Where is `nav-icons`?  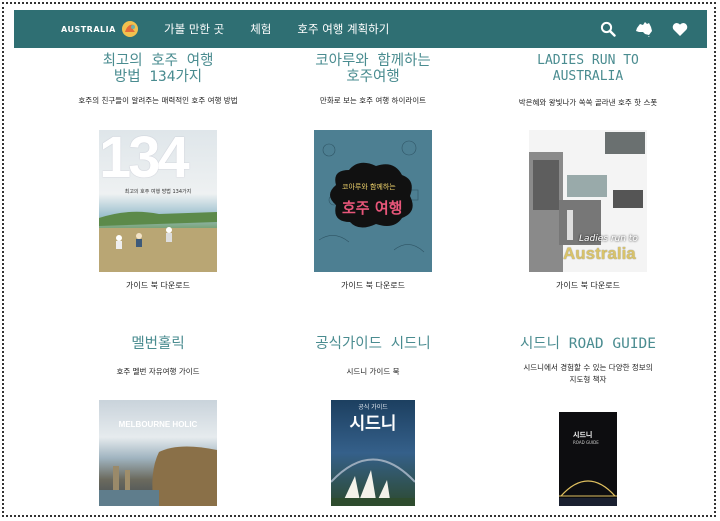
nav-icons is located at coordinates (644, 29).